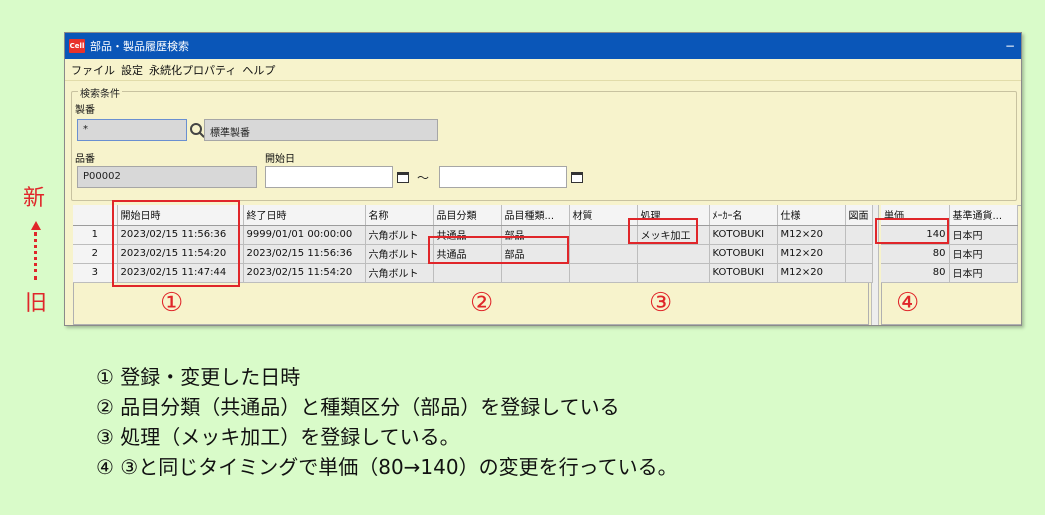 The height and width of the screenshot is (515, 1045). What do you see at coordinates (304, 254) in the screenshot?
I see `table-cell: 2023/02/15 11:56:36` at bounding box center [304, 254].